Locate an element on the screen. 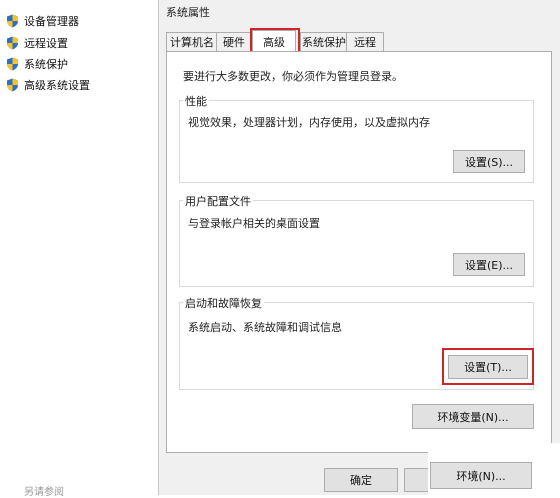 The image size is (560, 498). performance-description: 视觉效果，处理器计划，内存使用，以及虚拟内存 is located at coordinates (309, 122).